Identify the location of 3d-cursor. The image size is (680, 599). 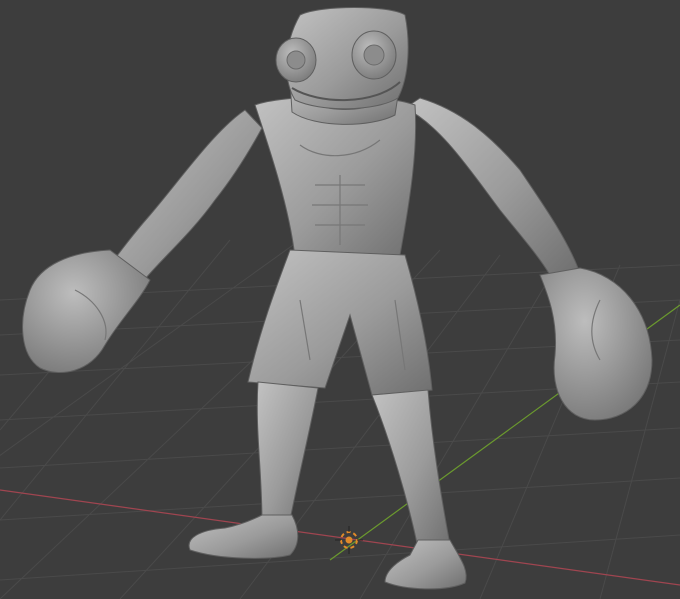
(349, 540).